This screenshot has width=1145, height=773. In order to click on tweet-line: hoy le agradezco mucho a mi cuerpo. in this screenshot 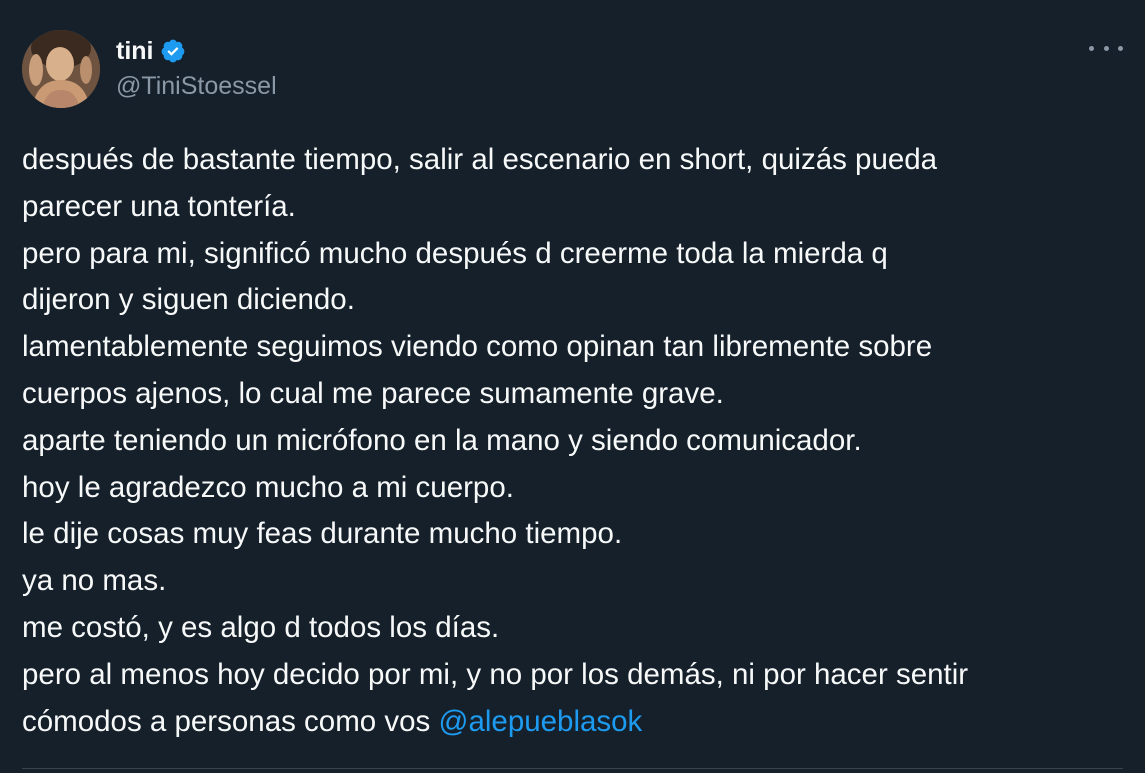, I will do `click(268, 487)`.